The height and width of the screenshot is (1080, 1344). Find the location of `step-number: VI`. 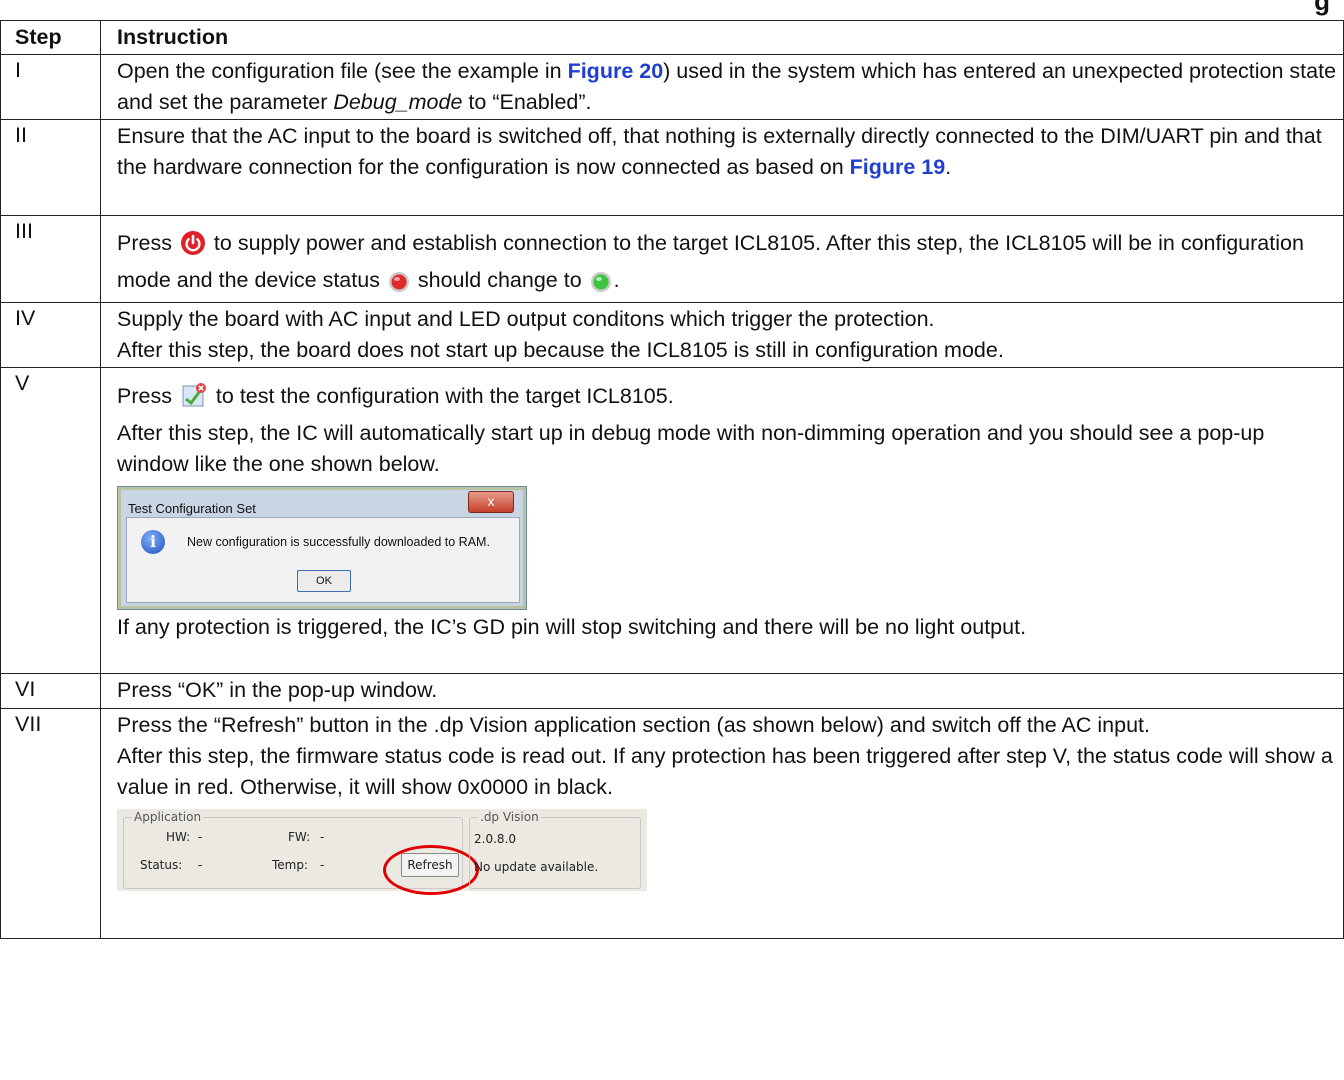

step-number: VI is located at coordinates (50, 691).